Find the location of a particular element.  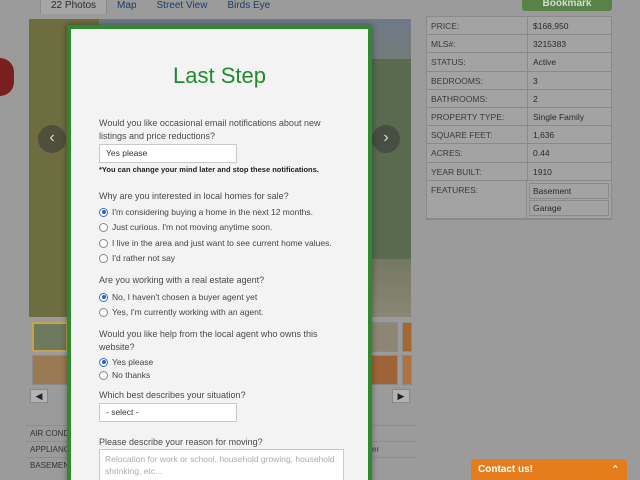

detail-value: 1910 is located at coordinates (542, 171).